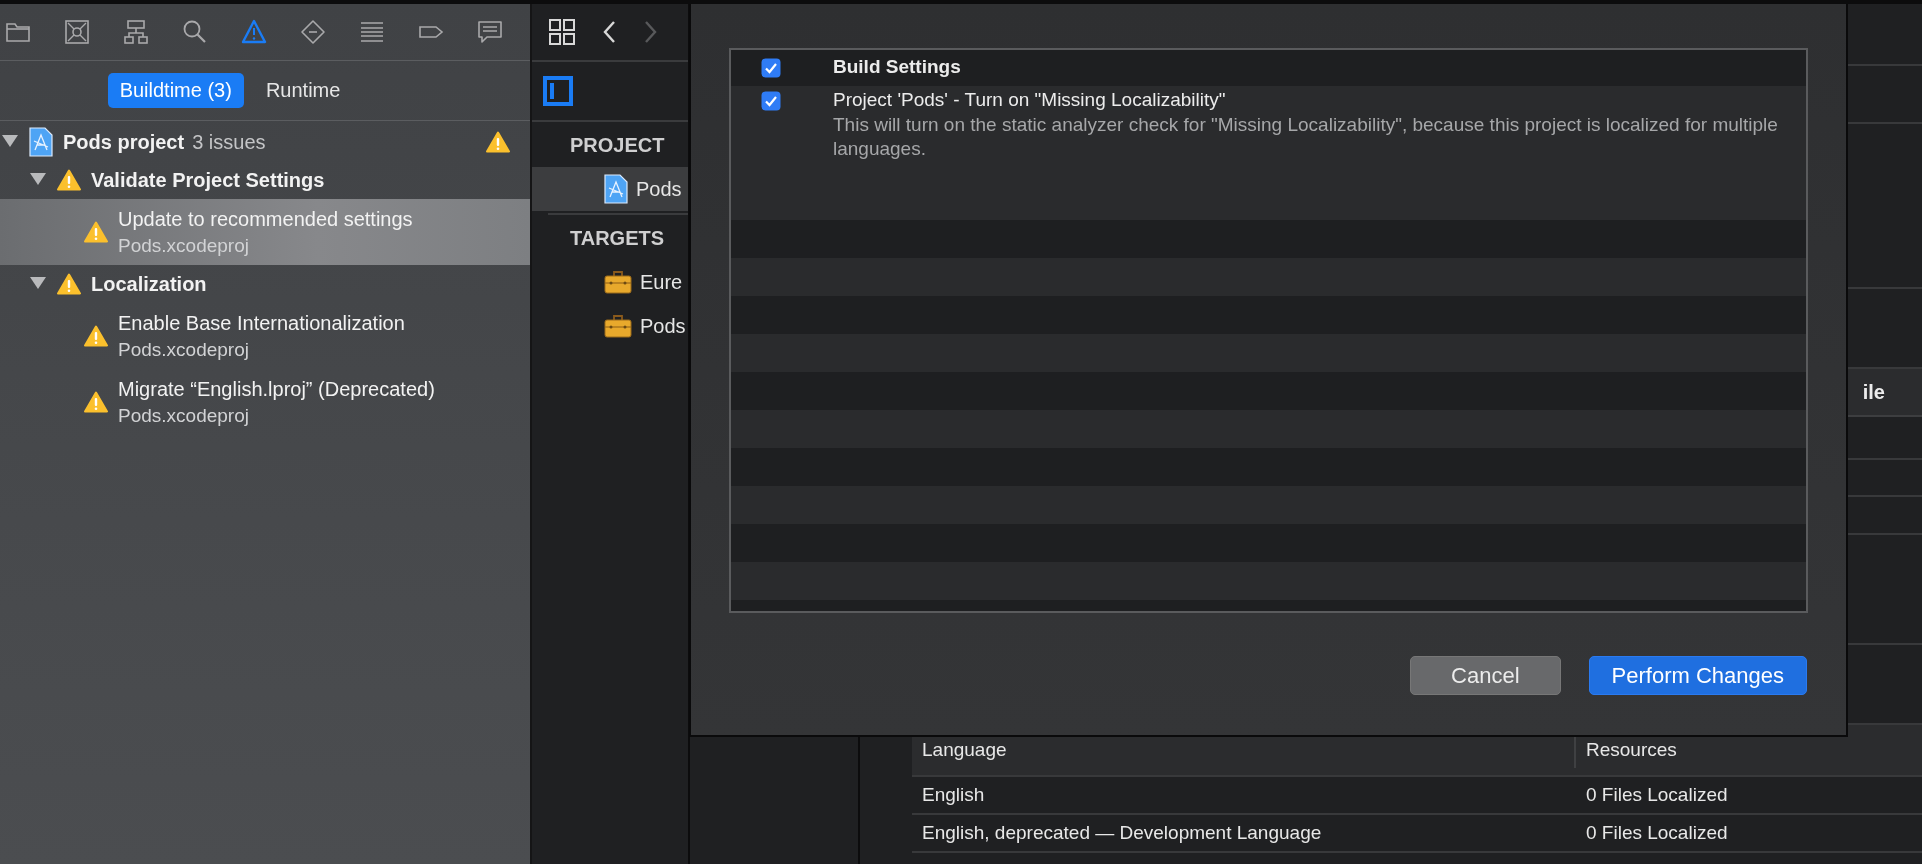 The height and width of the screenshot is (864, 1922). Describe the element at coordinates (261, 323) in the screenshot. I see `issue-title: Enable Base Internationalization` at that location.